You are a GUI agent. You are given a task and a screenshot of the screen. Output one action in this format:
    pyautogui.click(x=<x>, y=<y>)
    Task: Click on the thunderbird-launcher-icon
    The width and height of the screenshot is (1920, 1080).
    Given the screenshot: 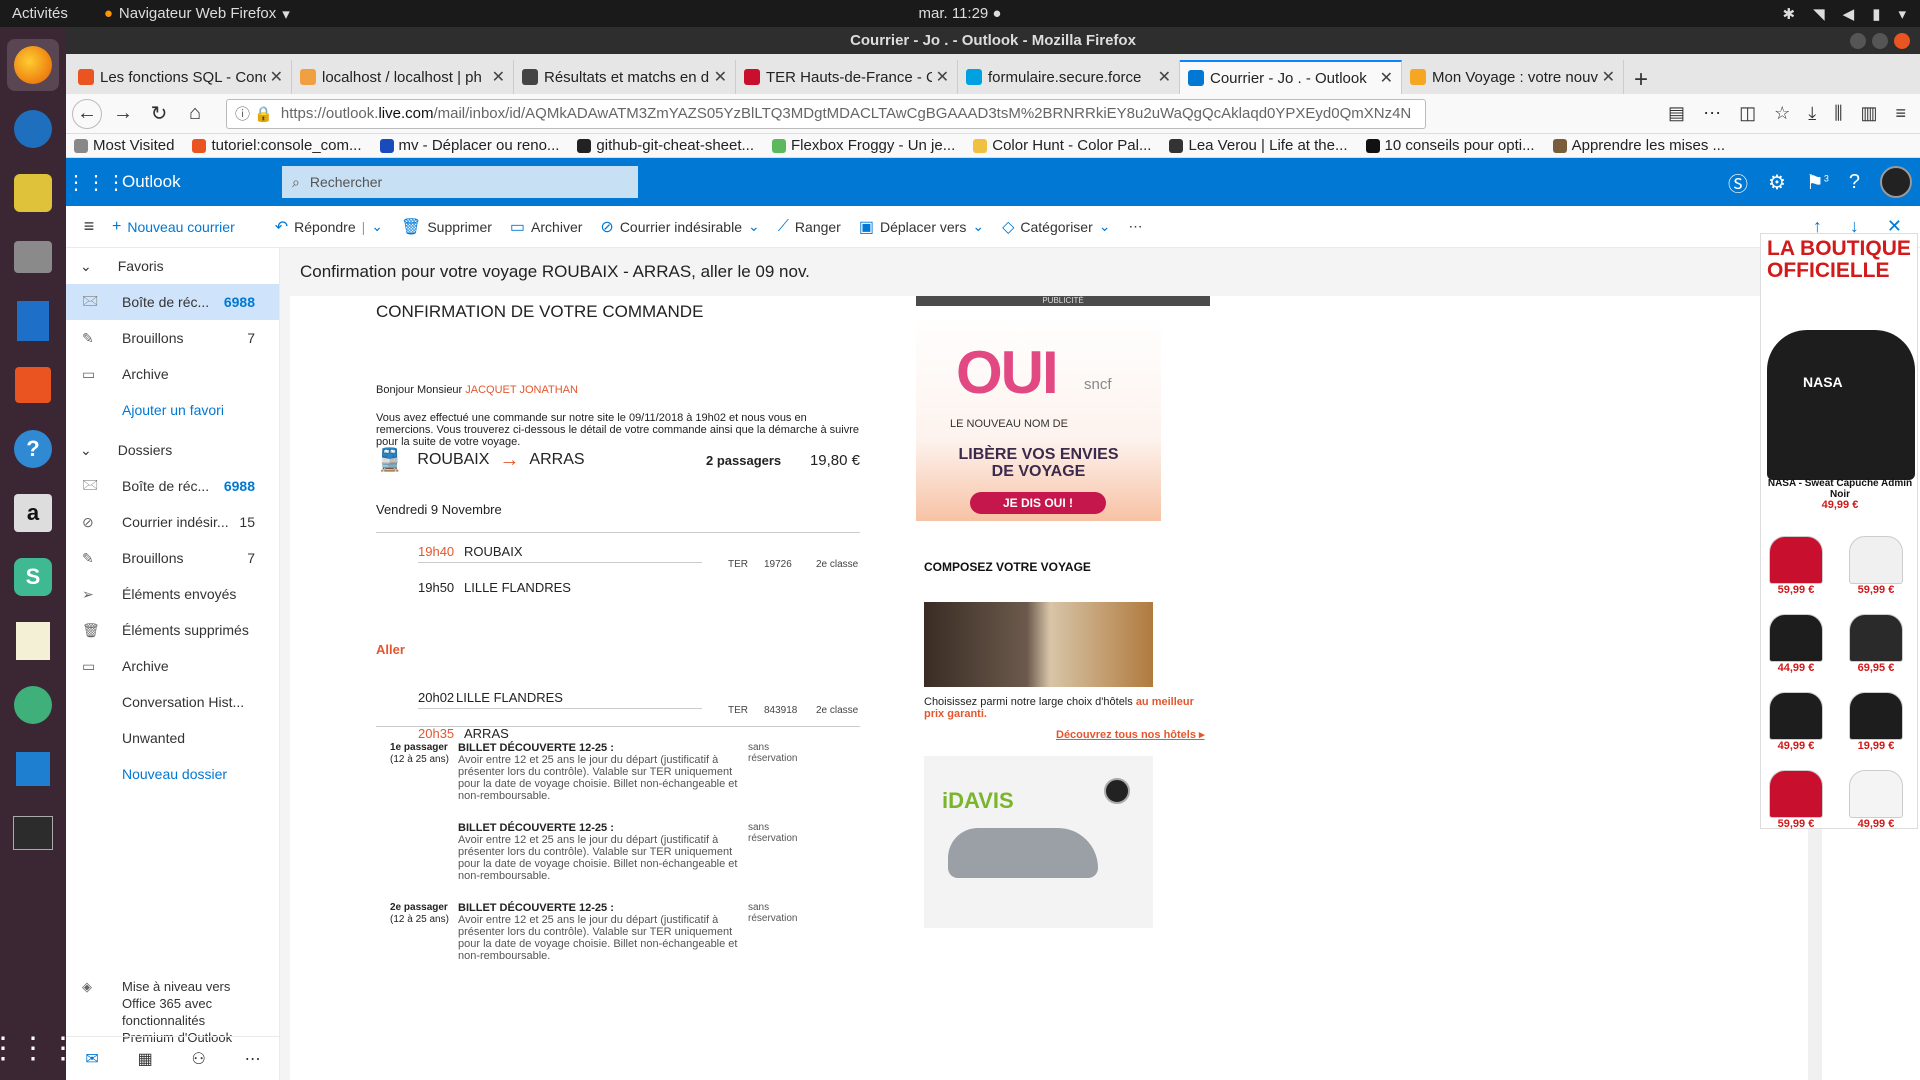 What is the action you would take?
    pyautogui.click(x=33, y=129)
    